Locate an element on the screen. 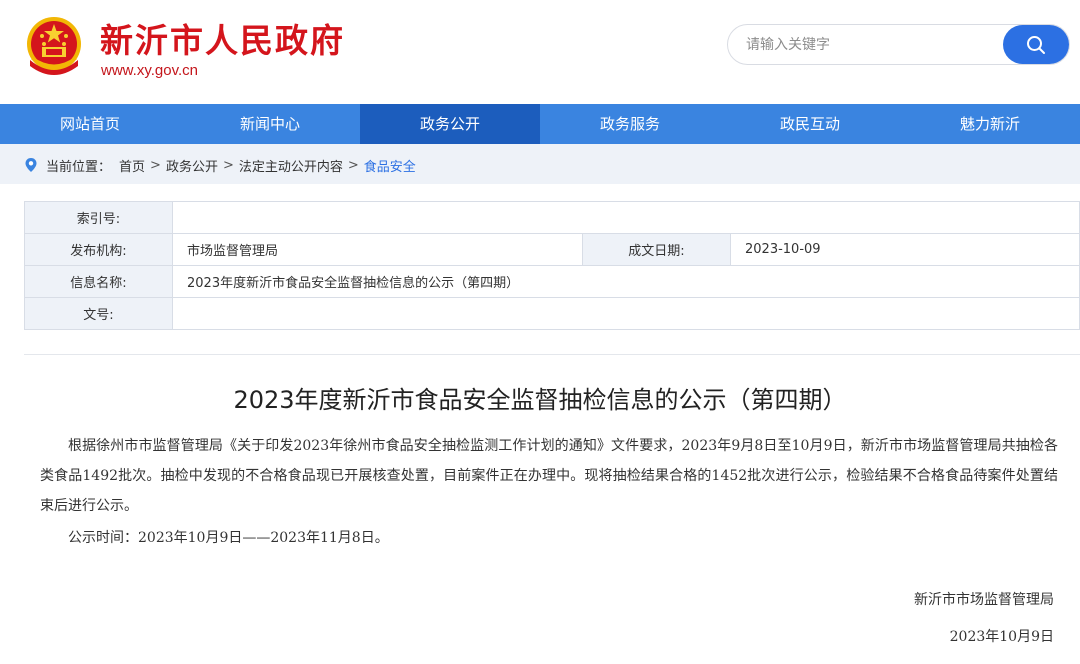 The height and width of the screenshot is (664, 1080). table-row: 文号: is located at coordinates (552, 313).